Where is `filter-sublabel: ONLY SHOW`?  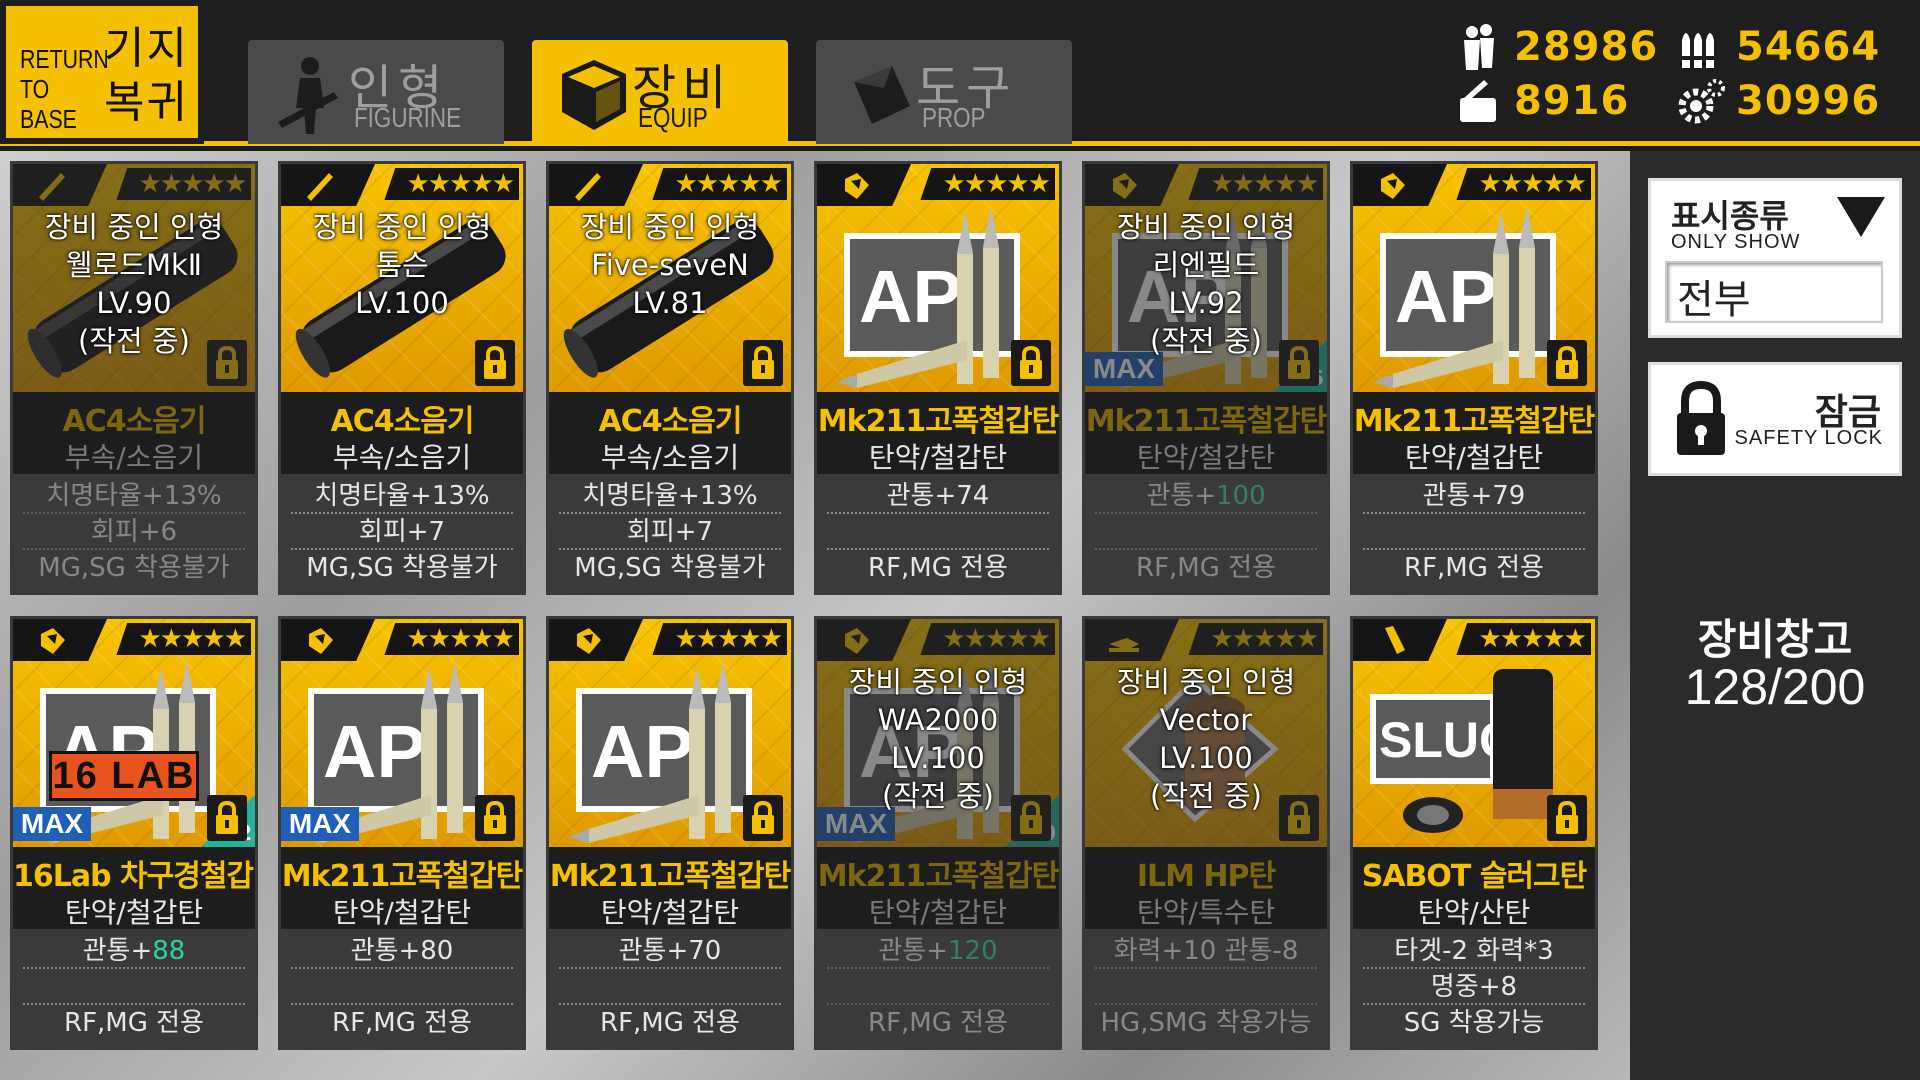
filter-sublabel: ONLY SHOW is located at coordinates (1736, 242).